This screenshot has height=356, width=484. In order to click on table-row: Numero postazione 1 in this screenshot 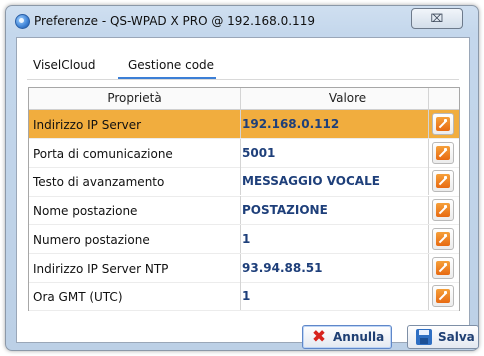, I will do `click(244, 238)`.